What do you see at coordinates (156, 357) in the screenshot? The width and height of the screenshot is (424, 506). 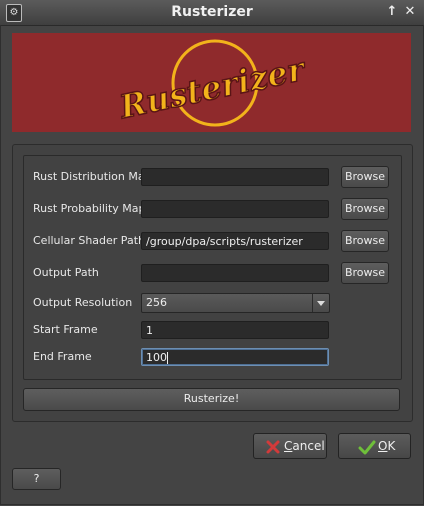 I see `end-frame-value: 100` at bounding box center [156, 357].